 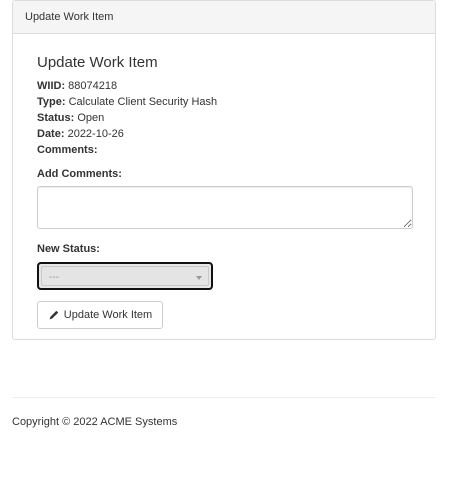 What do you see at coordinates (224, 17) in the screenshot?
I see `panel-heading: Update Work Item` at bounding box center [224, 17].